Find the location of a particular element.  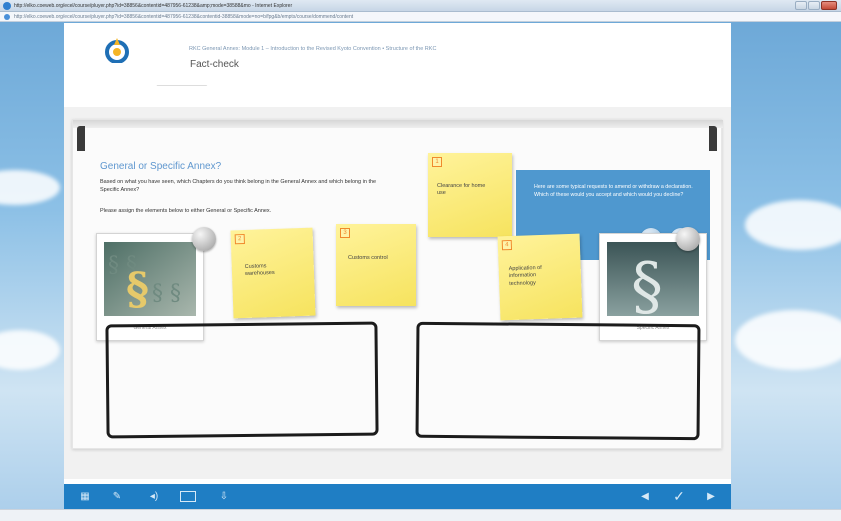

resources-icon: ⇩ is located at coordinates (224, 496).